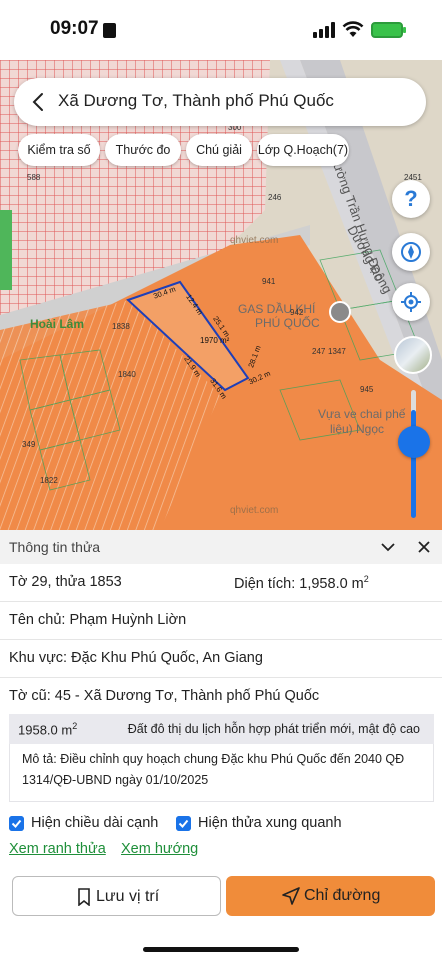 The image size is (442, 960). Describe the element at coordinates (366, 579) in the screenshot. I see `area-unit-sup: 2` at that location.